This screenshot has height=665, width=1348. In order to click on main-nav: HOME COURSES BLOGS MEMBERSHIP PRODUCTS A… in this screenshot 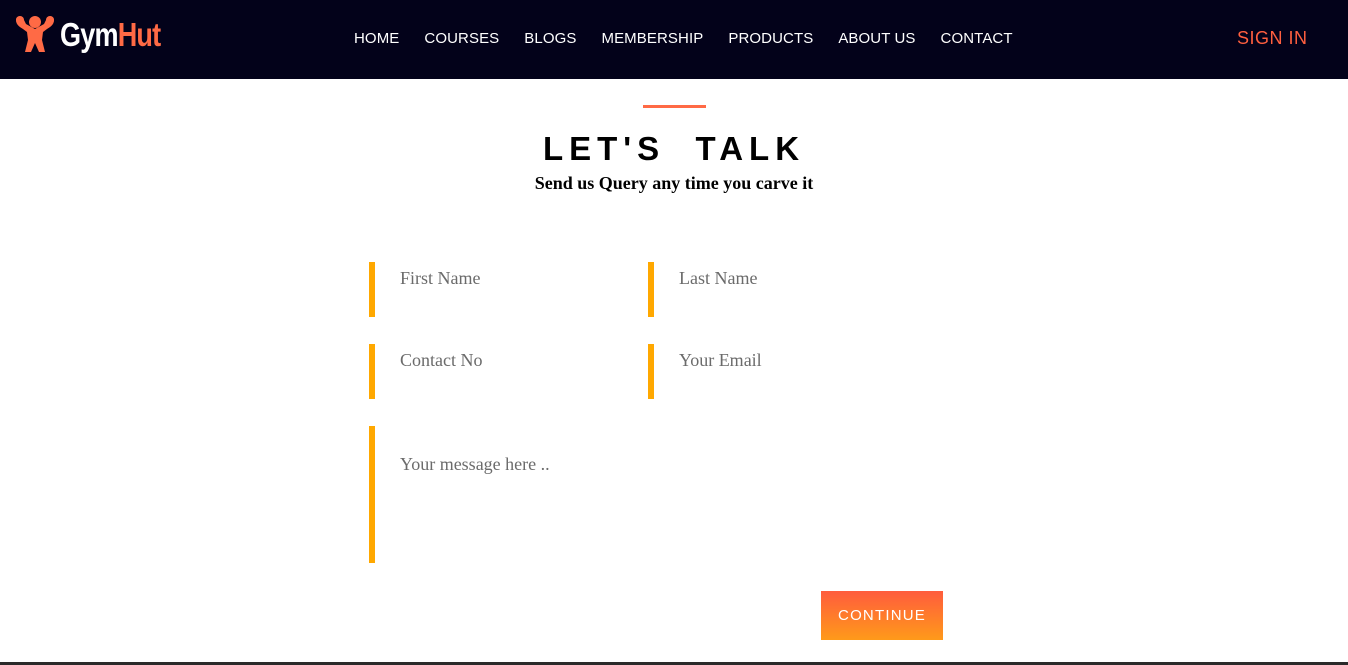, I will do `click(696, 38)`.